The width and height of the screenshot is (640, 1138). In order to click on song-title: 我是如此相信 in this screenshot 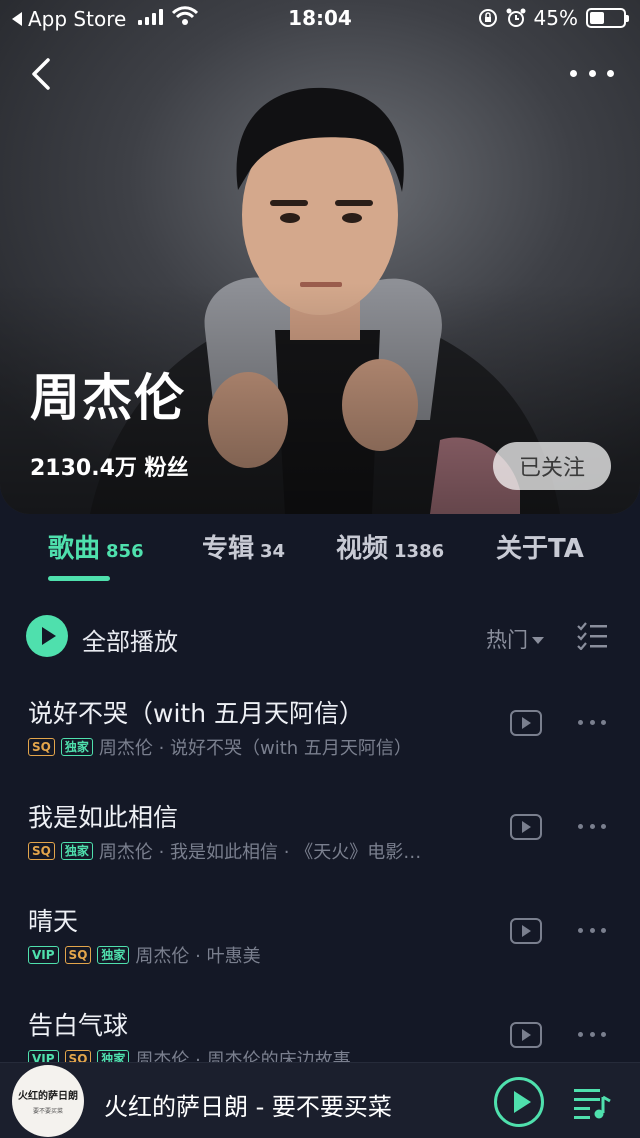, I will do `click(103, 817)`.